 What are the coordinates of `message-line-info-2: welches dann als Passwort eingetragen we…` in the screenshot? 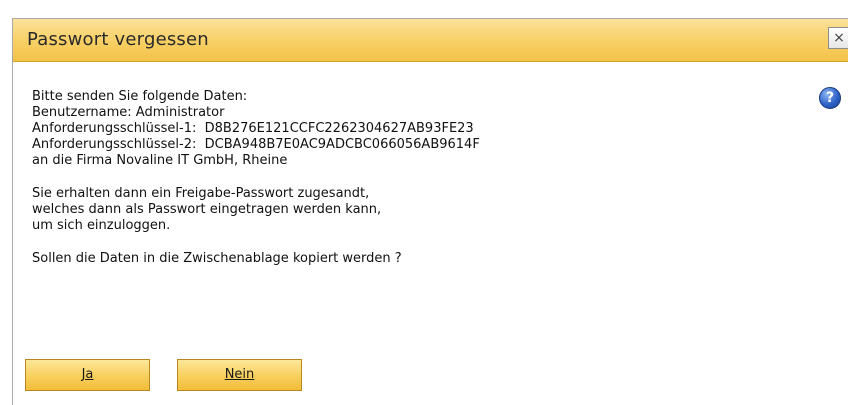 It's located at (207, 209).